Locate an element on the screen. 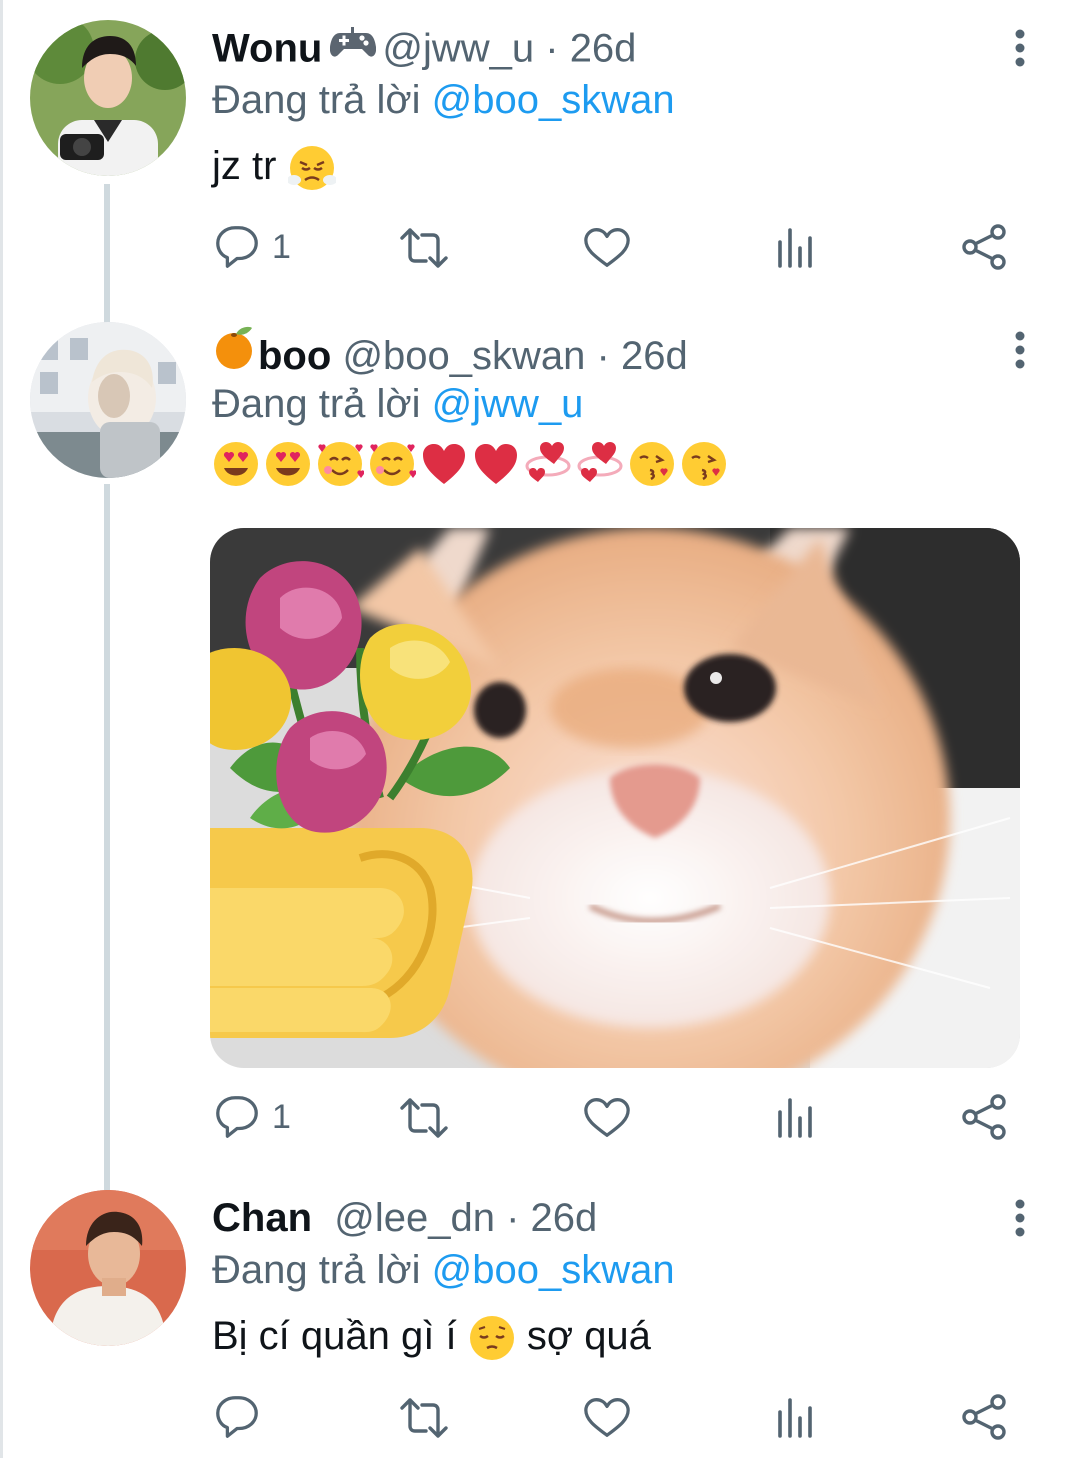  face-with-steam-from-nose-emoji is located at coordinates (311, 168).